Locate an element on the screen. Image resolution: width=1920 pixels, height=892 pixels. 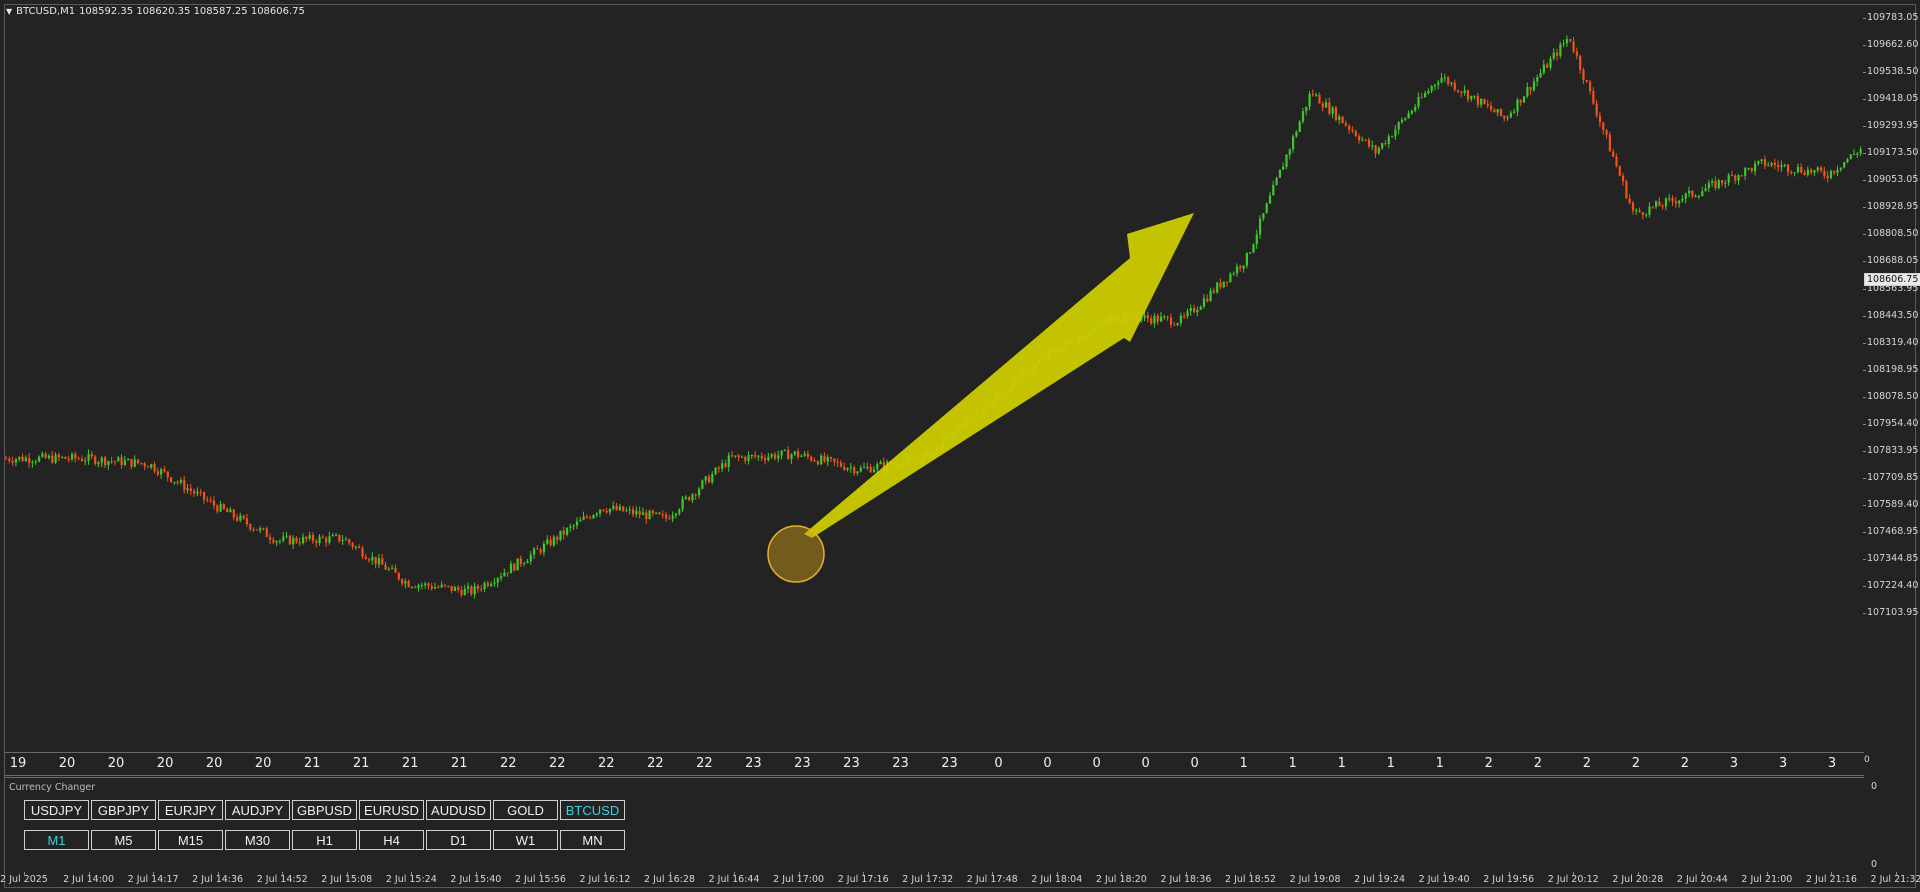
timeframe-button-h1: H1 is located at coordinates (324, 840).